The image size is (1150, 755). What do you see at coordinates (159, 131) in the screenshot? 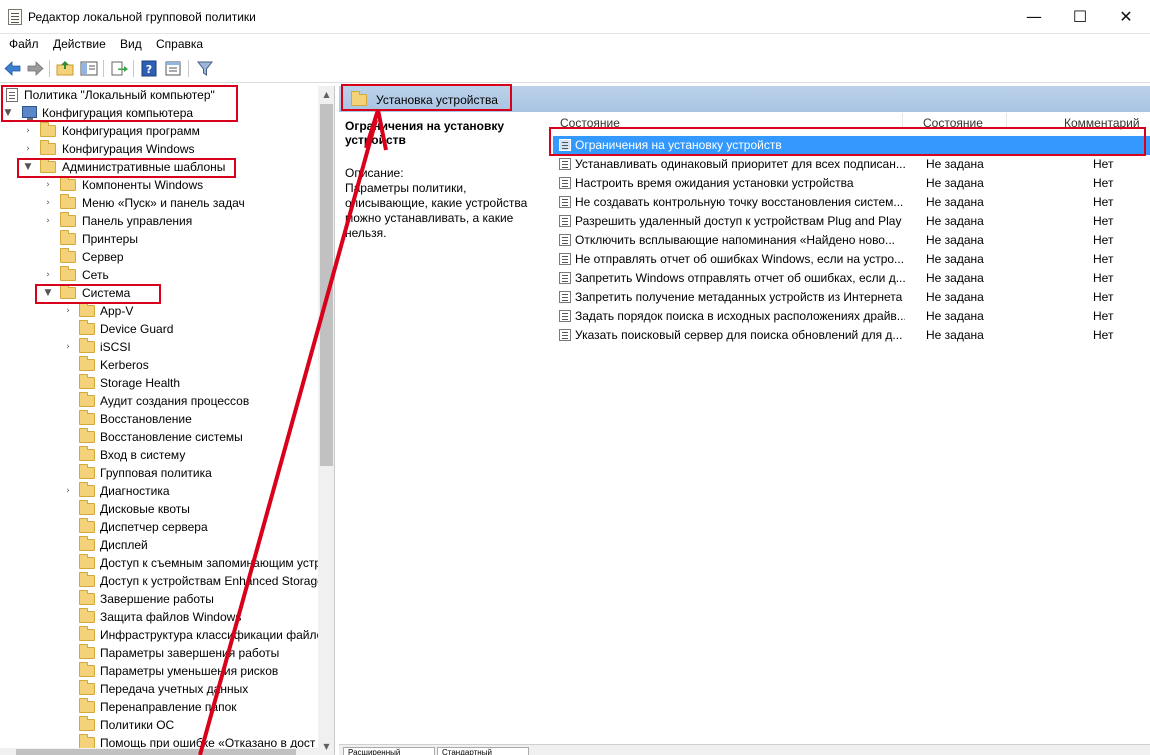
I see `tree-item-program-config: › Конфигурация программ` at bounding box center [159, 131].